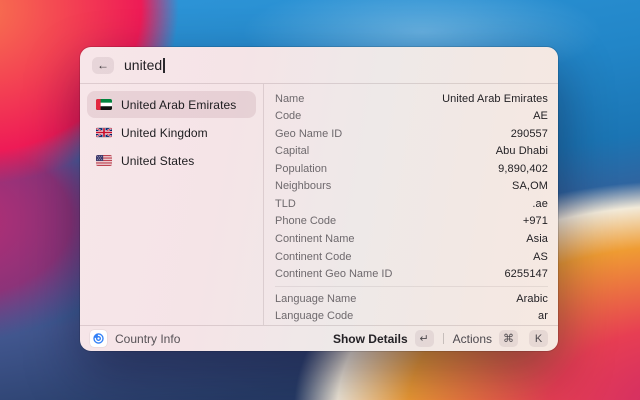 The width and height of the screenshot is (640, 400). Describe the element at coordinates (411, 286) in the screenshot. I see `detail-group-separator` at that location.